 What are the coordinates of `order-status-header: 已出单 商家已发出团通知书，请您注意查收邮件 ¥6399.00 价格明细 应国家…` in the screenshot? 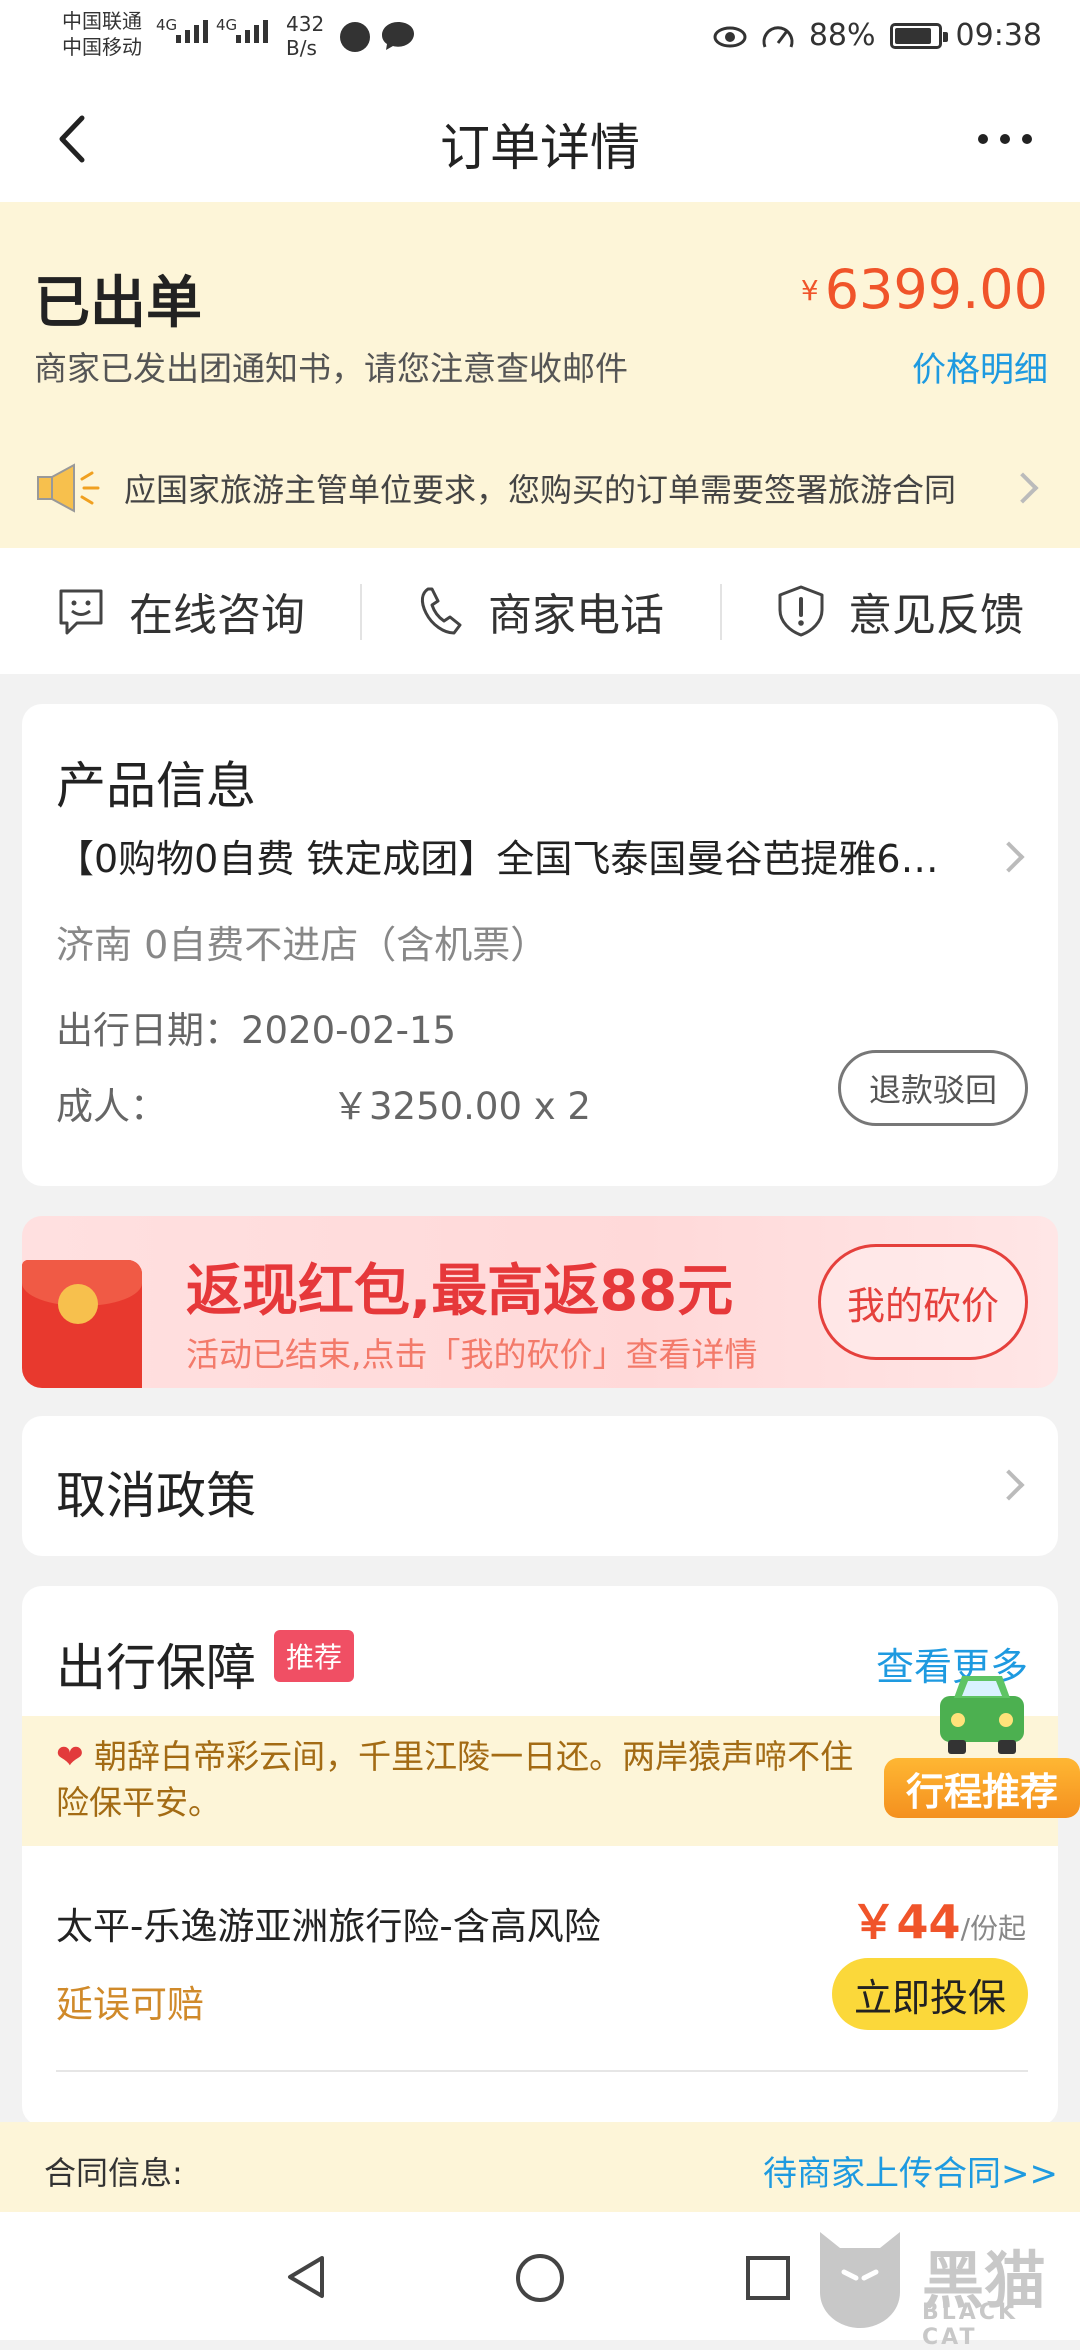 It's located at (540, 375).